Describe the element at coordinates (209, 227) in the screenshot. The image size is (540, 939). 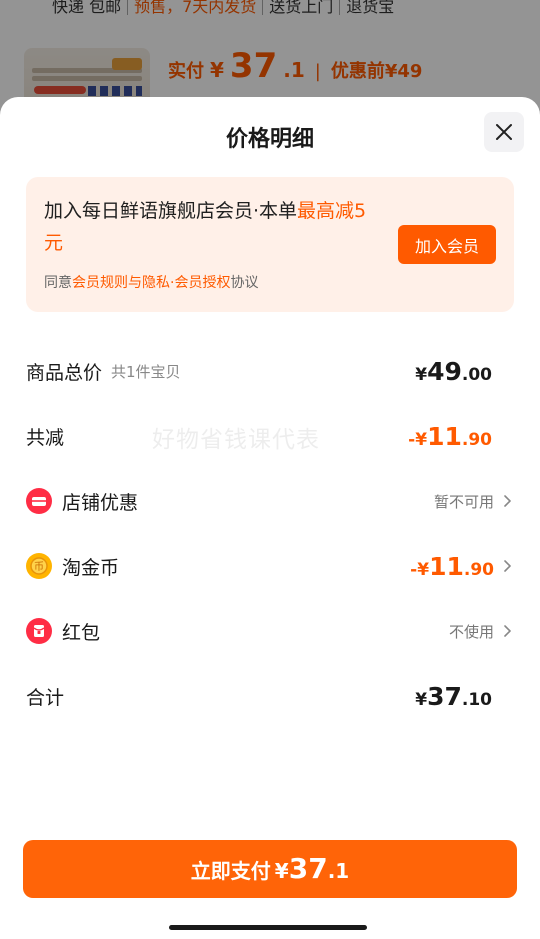
I see `member-promo-text: 加入每日鲜语旗舰店会员·本单最高减5元` at that location.